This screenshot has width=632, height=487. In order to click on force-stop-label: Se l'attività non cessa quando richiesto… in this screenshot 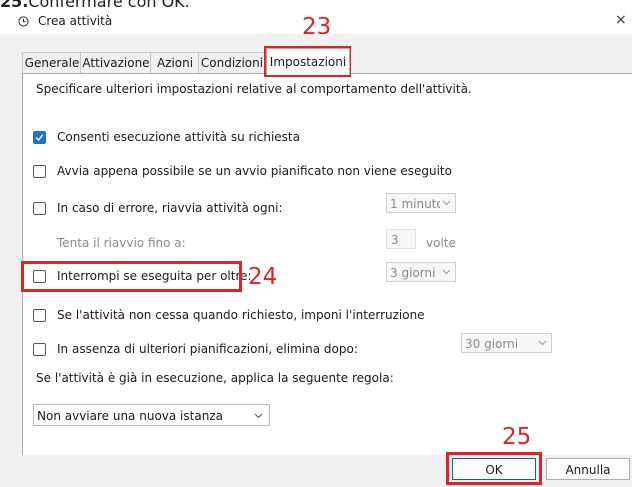, I will do `click(241, 315)`.